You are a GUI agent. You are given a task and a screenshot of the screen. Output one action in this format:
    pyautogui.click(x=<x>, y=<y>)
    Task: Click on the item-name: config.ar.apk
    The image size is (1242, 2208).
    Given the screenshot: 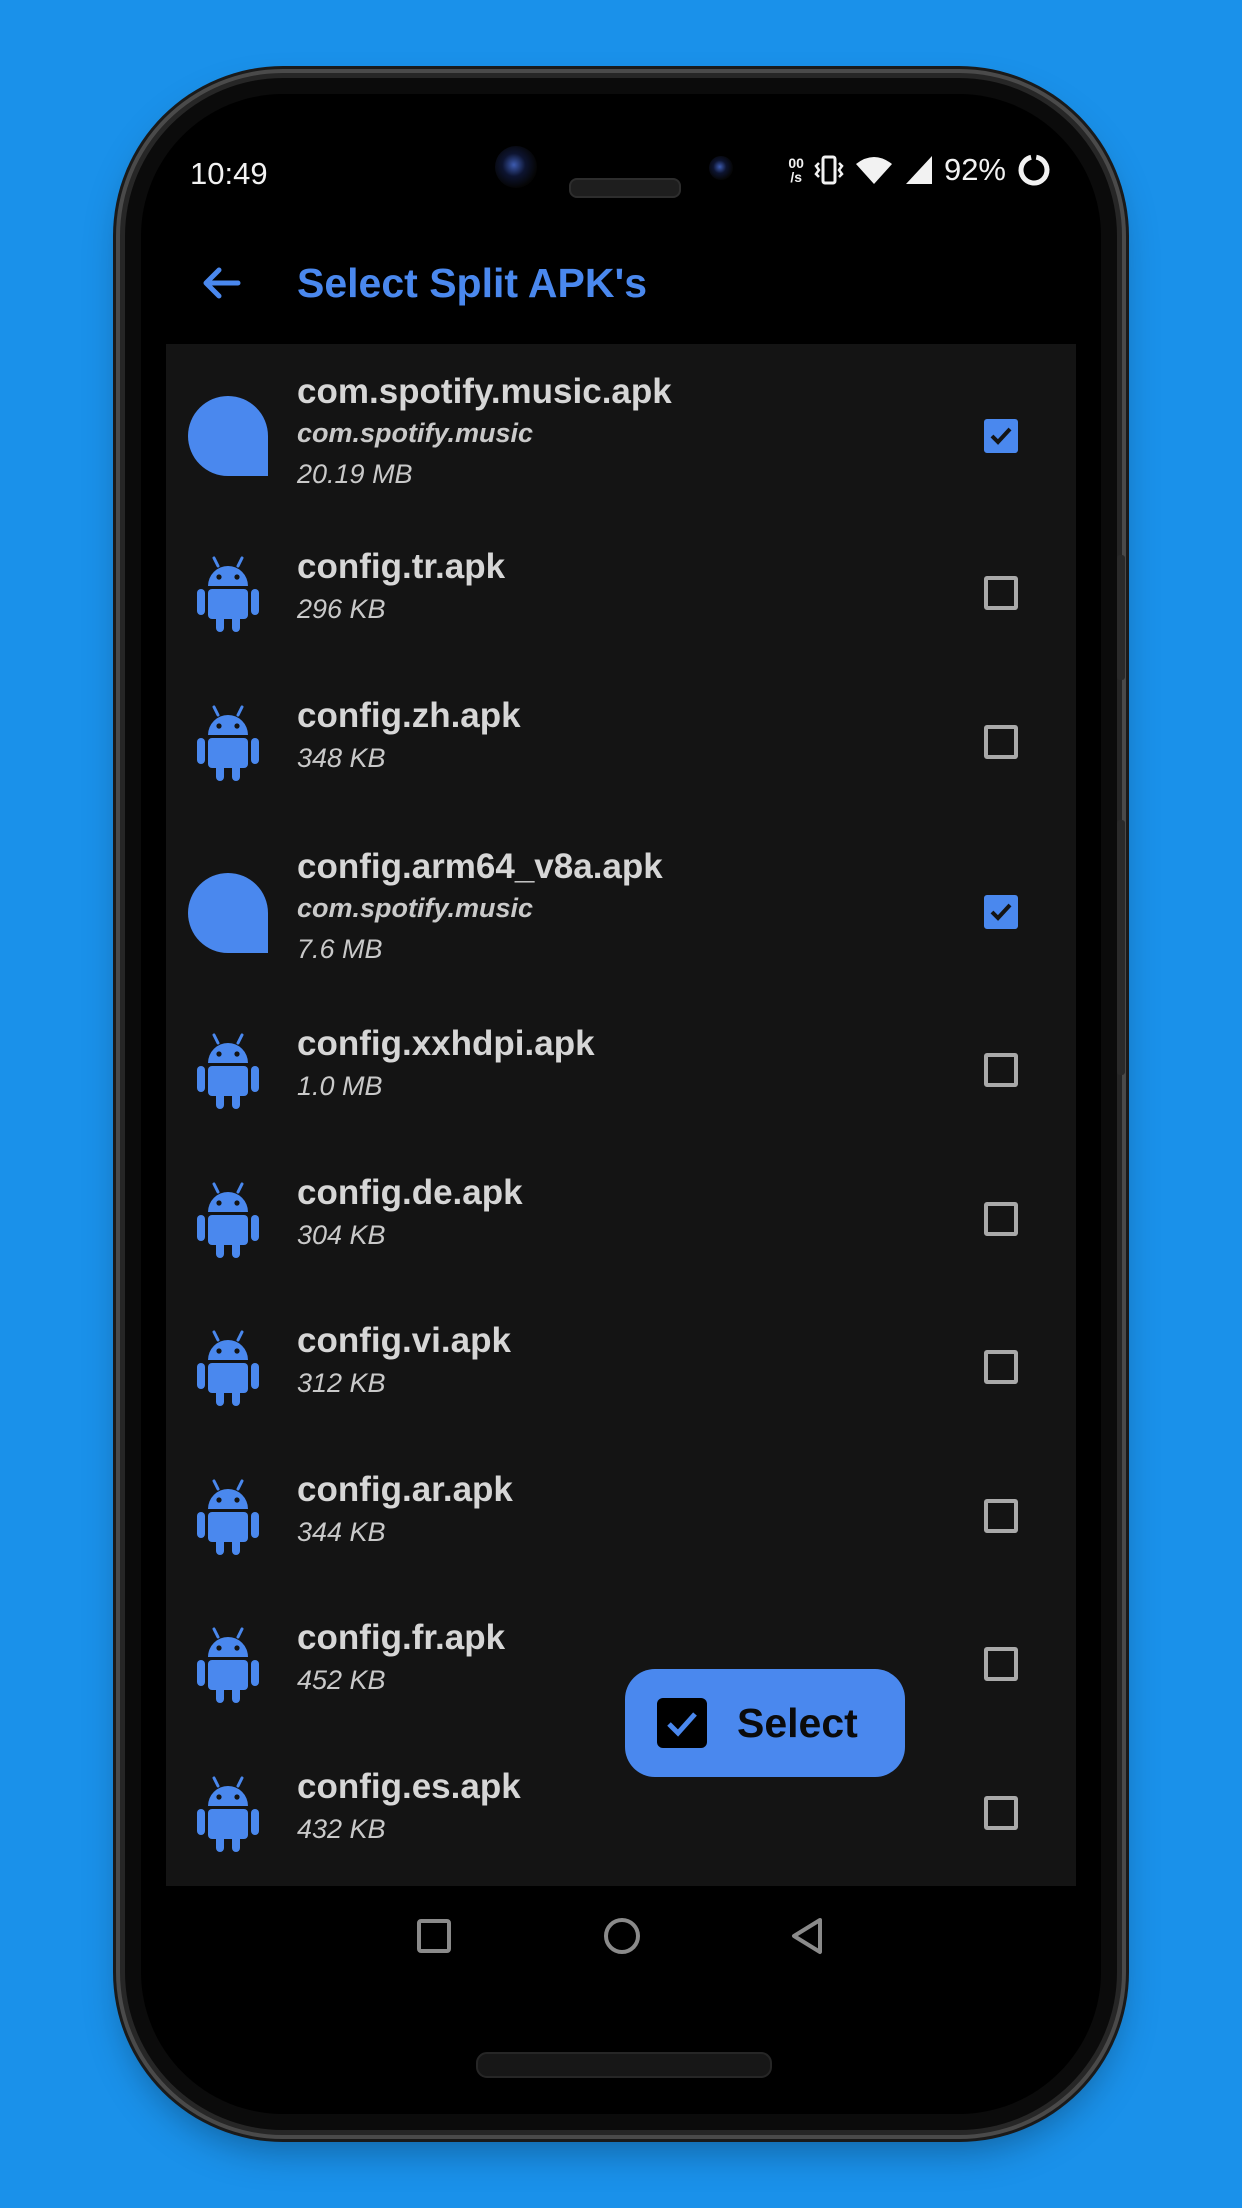 What is the action you would take?
    pyautogui.click(x=405, y=1489)
    